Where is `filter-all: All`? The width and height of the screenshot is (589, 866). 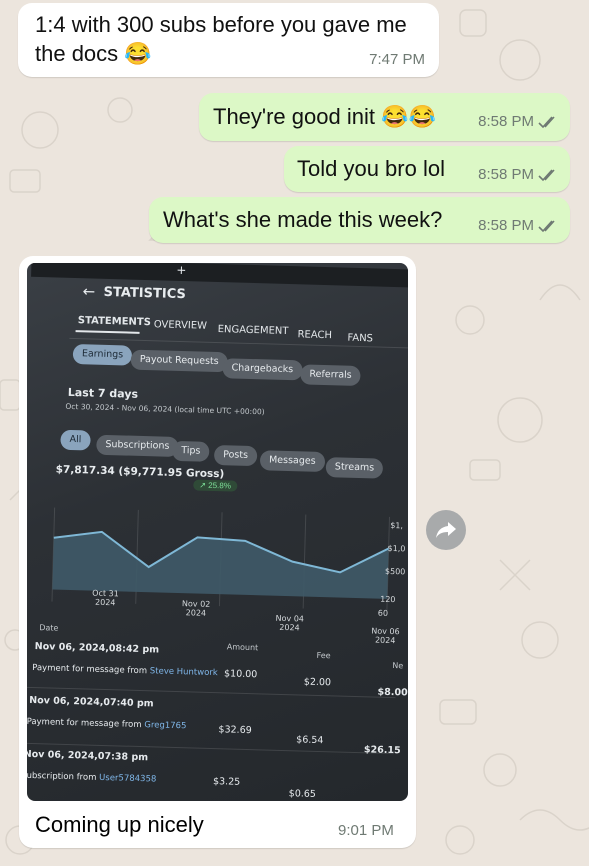
filter-all: All is located at coordinates (75, 440).